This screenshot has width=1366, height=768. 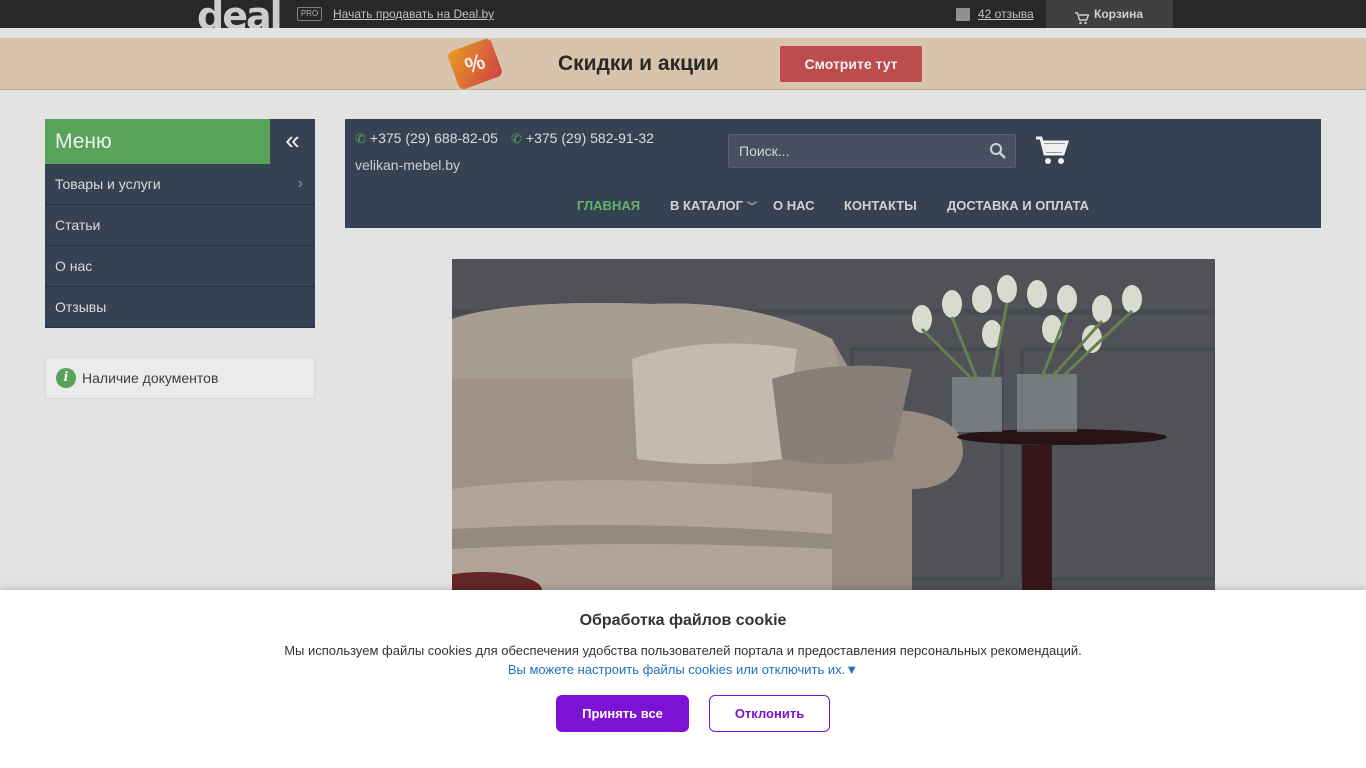 I want to click on sidebar-item-label: Отзывы, so click(x=81, y=307).